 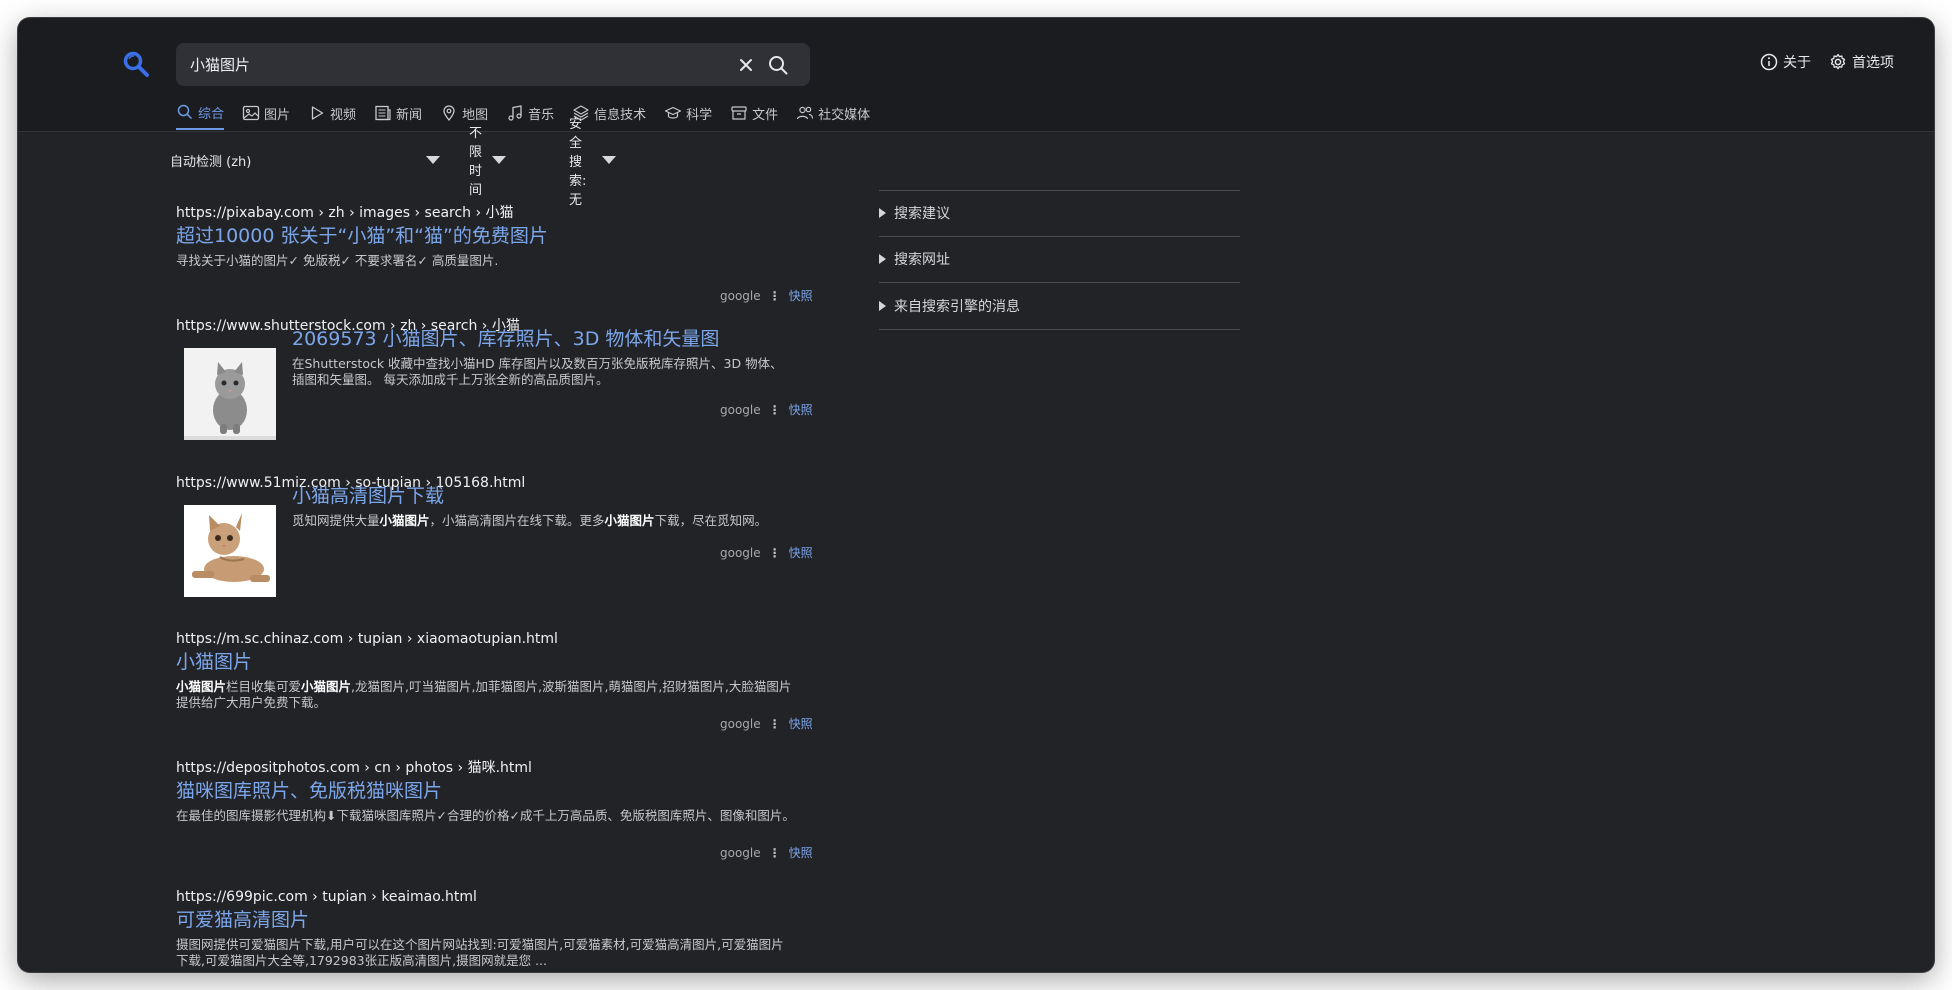 I want to click on search-box, so click(x=493, y=64).